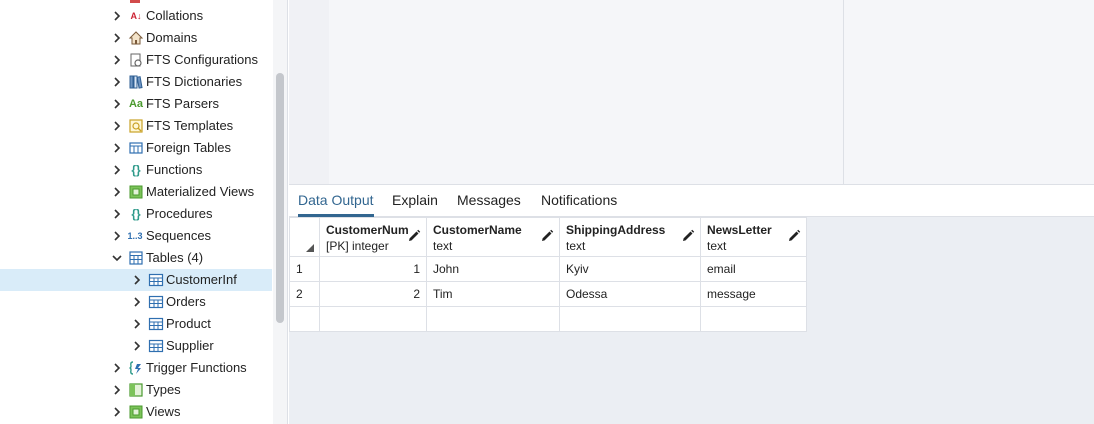  I want to click on cell-shippingaddress: Kyiv, so click(630, 269).